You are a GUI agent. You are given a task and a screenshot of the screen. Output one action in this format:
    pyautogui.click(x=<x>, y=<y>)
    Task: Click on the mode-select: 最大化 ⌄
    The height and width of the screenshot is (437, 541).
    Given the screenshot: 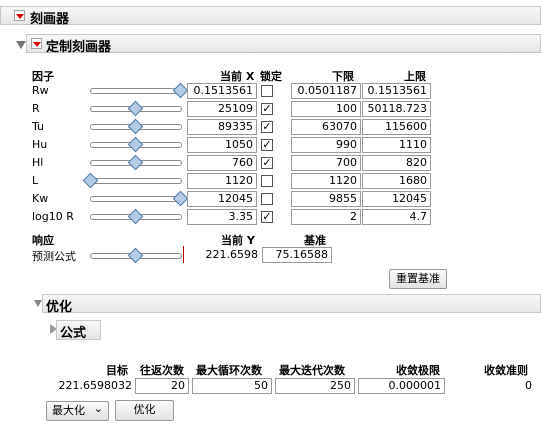 What is the action you would take?
    pyautogui.click(x=77, y=411)
    